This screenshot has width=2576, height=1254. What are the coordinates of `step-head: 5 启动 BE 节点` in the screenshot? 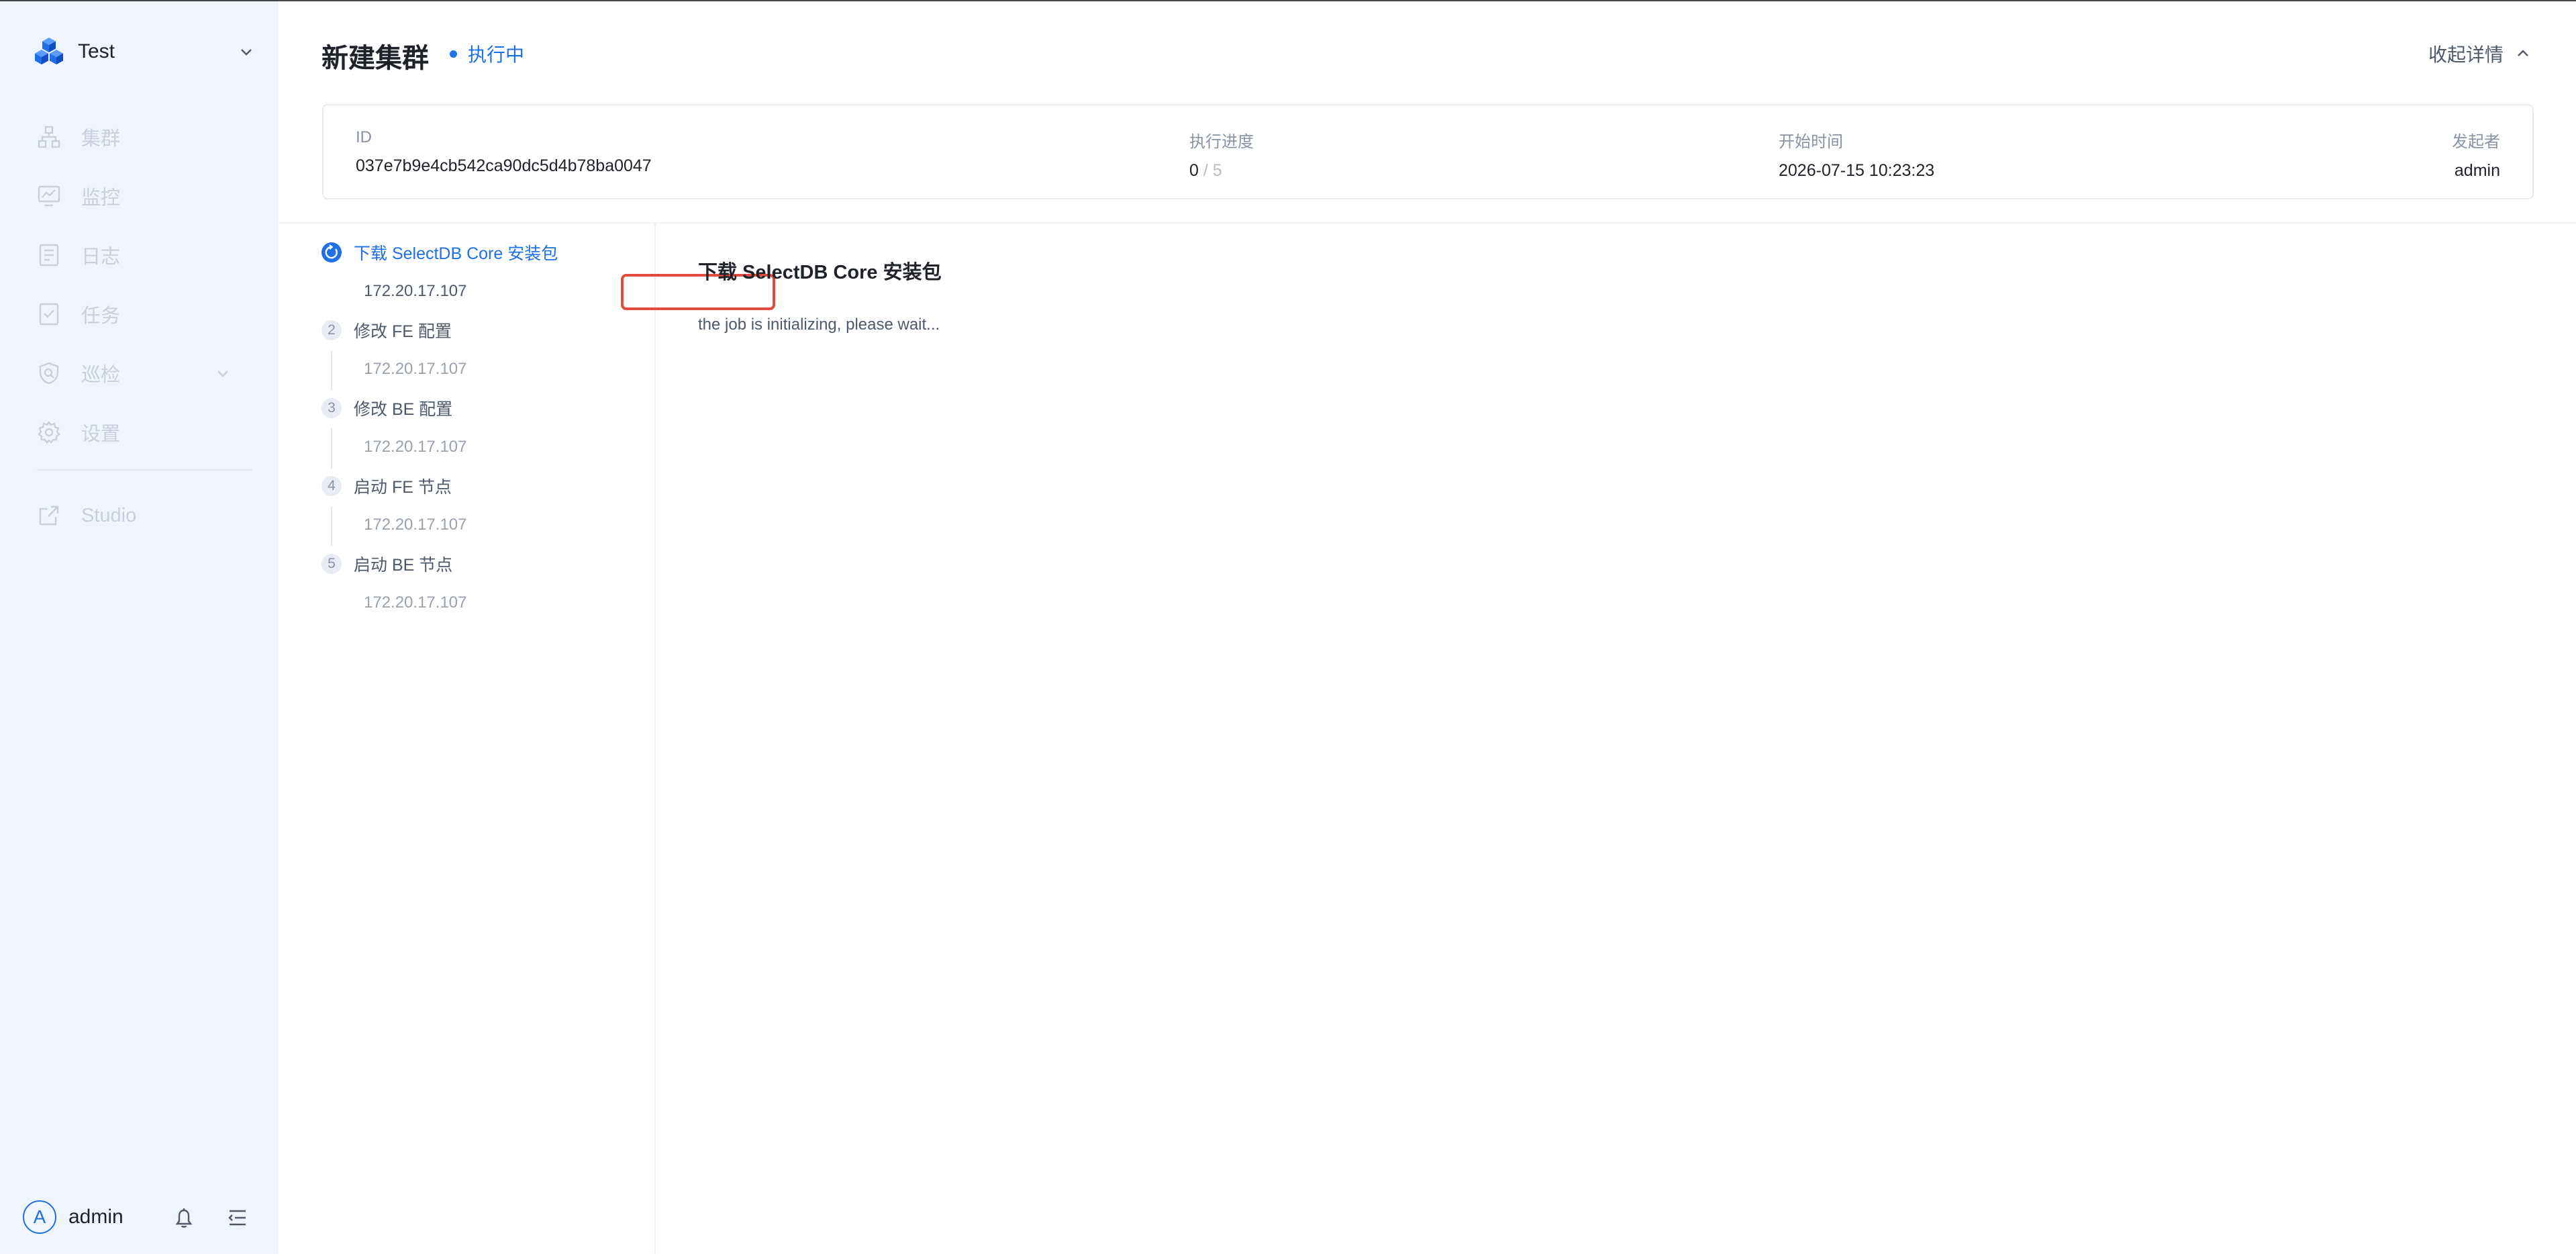 It's located at (386, 564).